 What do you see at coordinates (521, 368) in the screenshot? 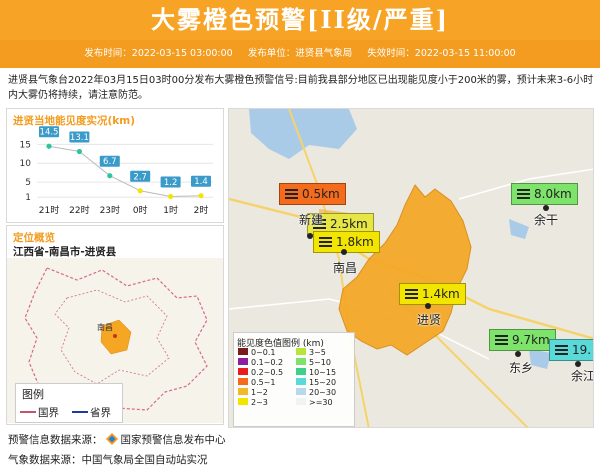
I see `city-dongxiang: 东乡` at bounding box center [521, 368].